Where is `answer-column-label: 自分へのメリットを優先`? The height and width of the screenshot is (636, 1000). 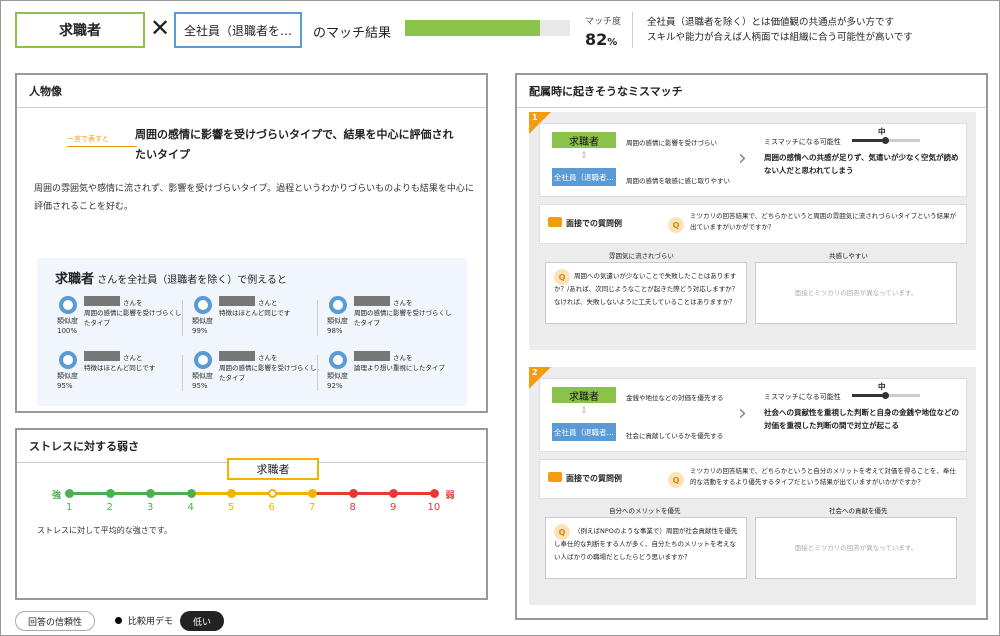
answer-column-label: 自分へのメリットを優先 is located at coordinates (645, 511).